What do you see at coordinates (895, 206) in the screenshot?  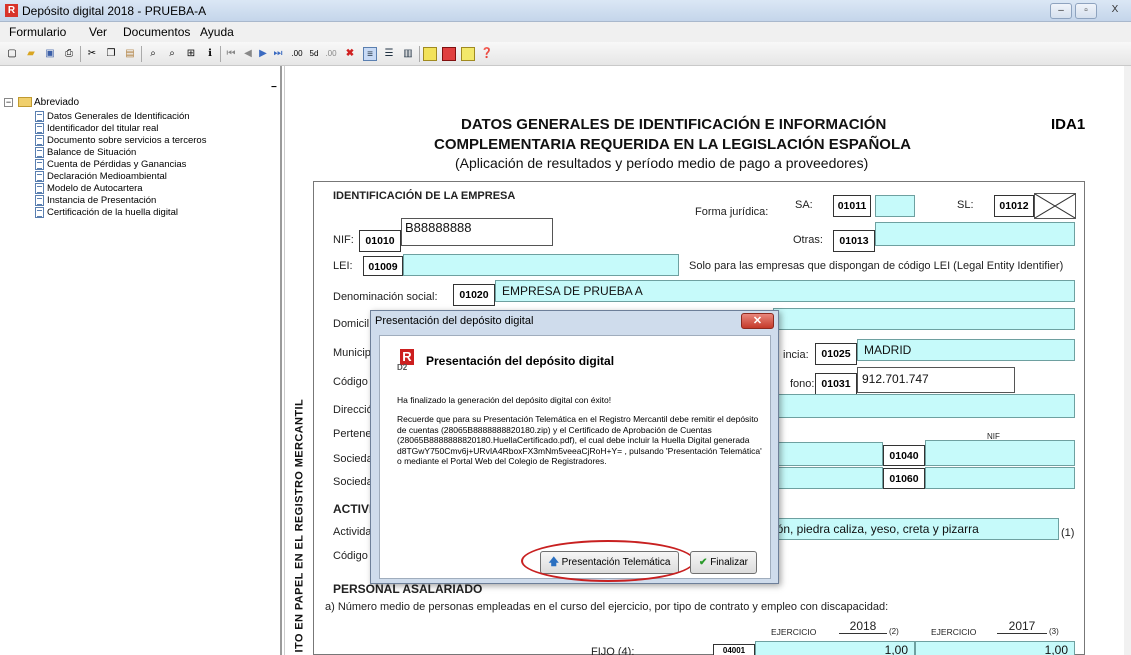 I see `sa-field` at bounding box center [895, 206].